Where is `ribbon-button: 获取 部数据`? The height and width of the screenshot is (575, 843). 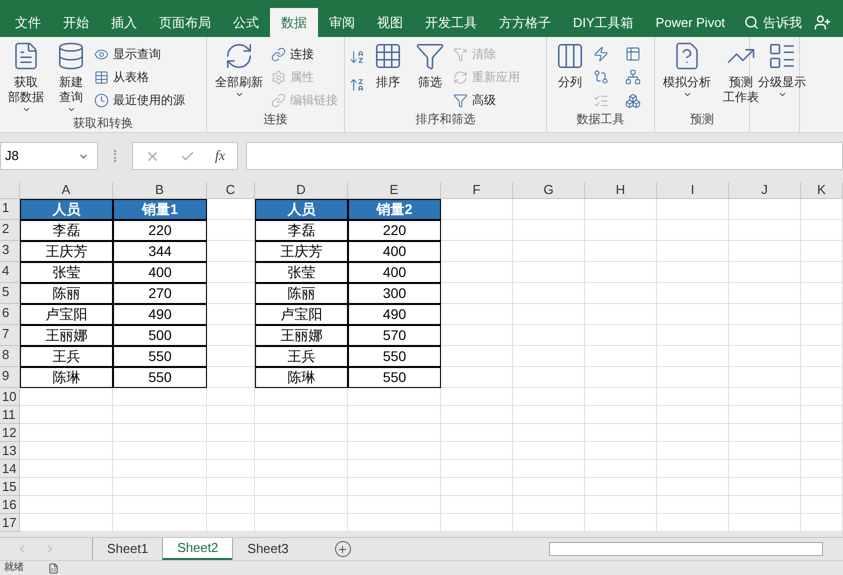
ribbon-button: 获取 部数据 is located at coordinates (26, 77).